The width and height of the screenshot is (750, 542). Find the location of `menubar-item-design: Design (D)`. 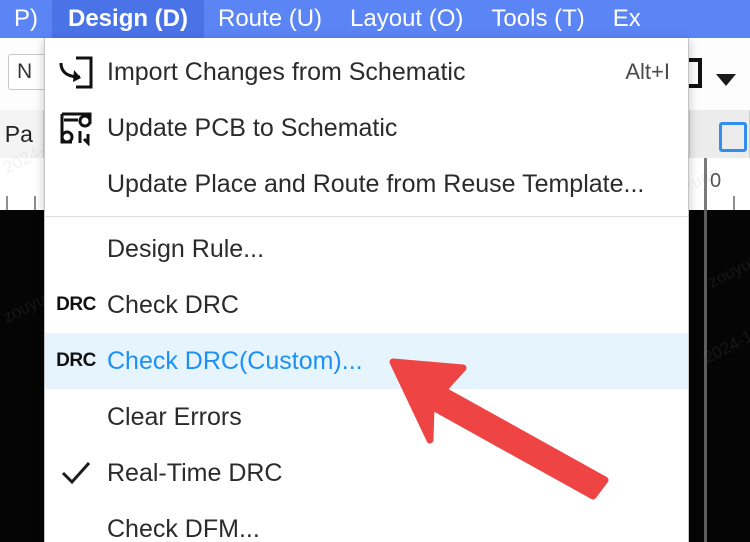

menubar-item-design: Design (D) is located at coordinates (128, 19).